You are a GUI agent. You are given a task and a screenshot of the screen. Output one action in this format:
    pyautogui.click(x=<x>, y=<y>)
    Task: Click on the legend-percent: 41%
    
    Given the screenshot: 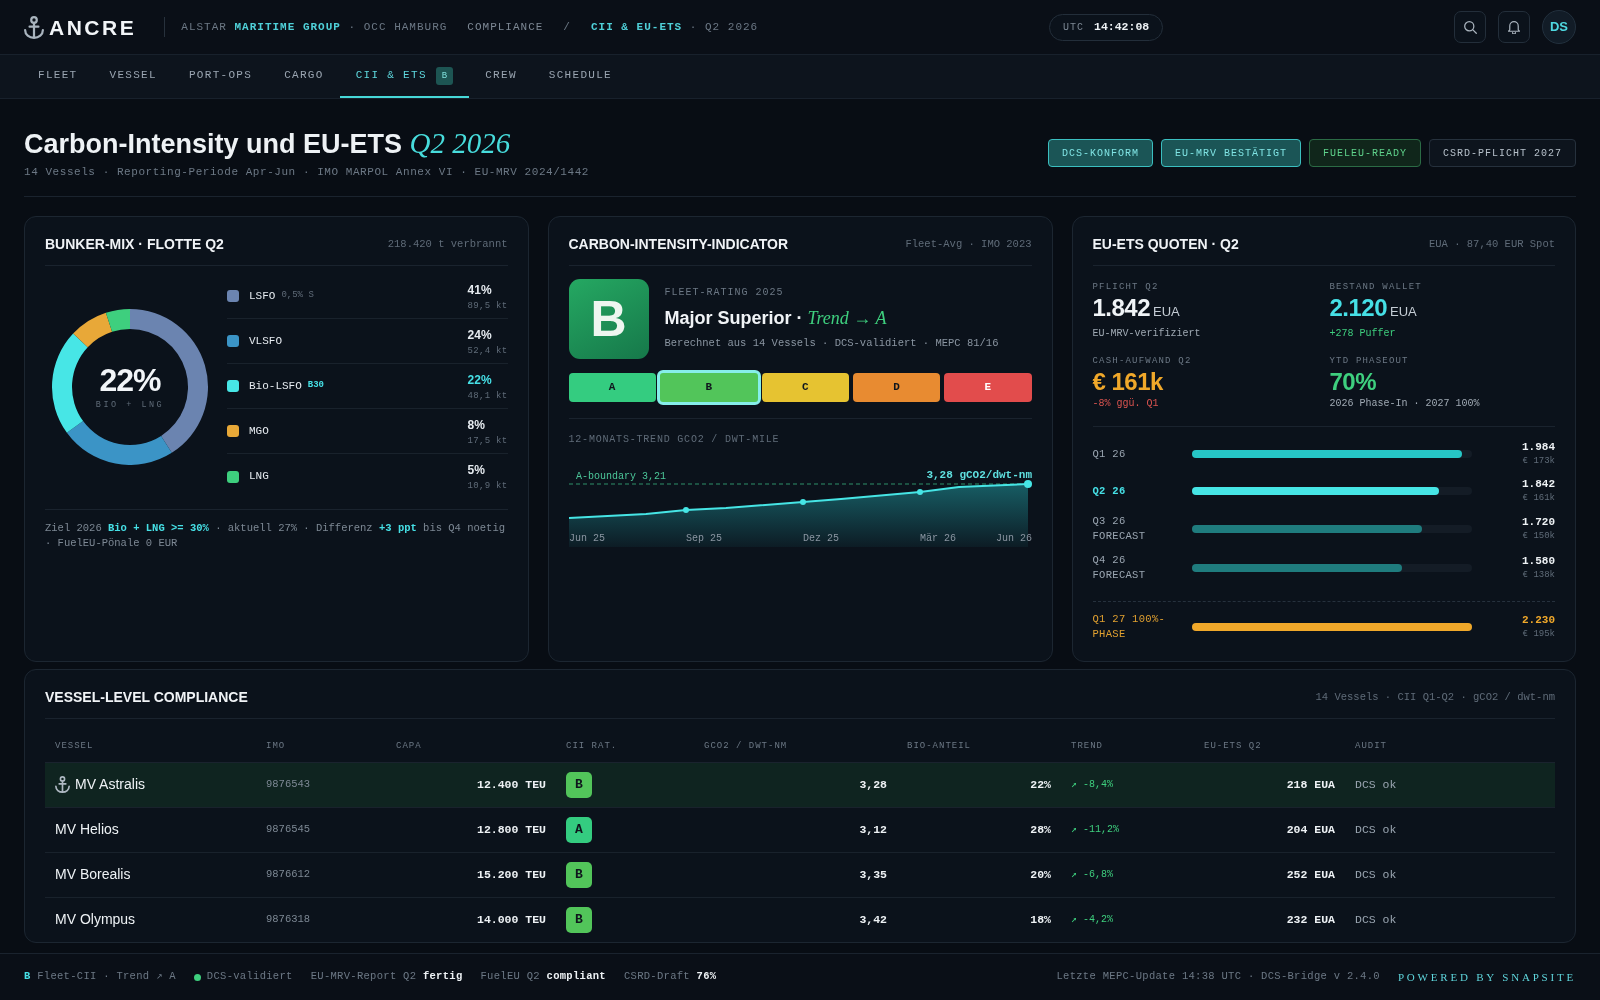 What is the action you would take?
    pyautogui.click(x=480, y=290)
    